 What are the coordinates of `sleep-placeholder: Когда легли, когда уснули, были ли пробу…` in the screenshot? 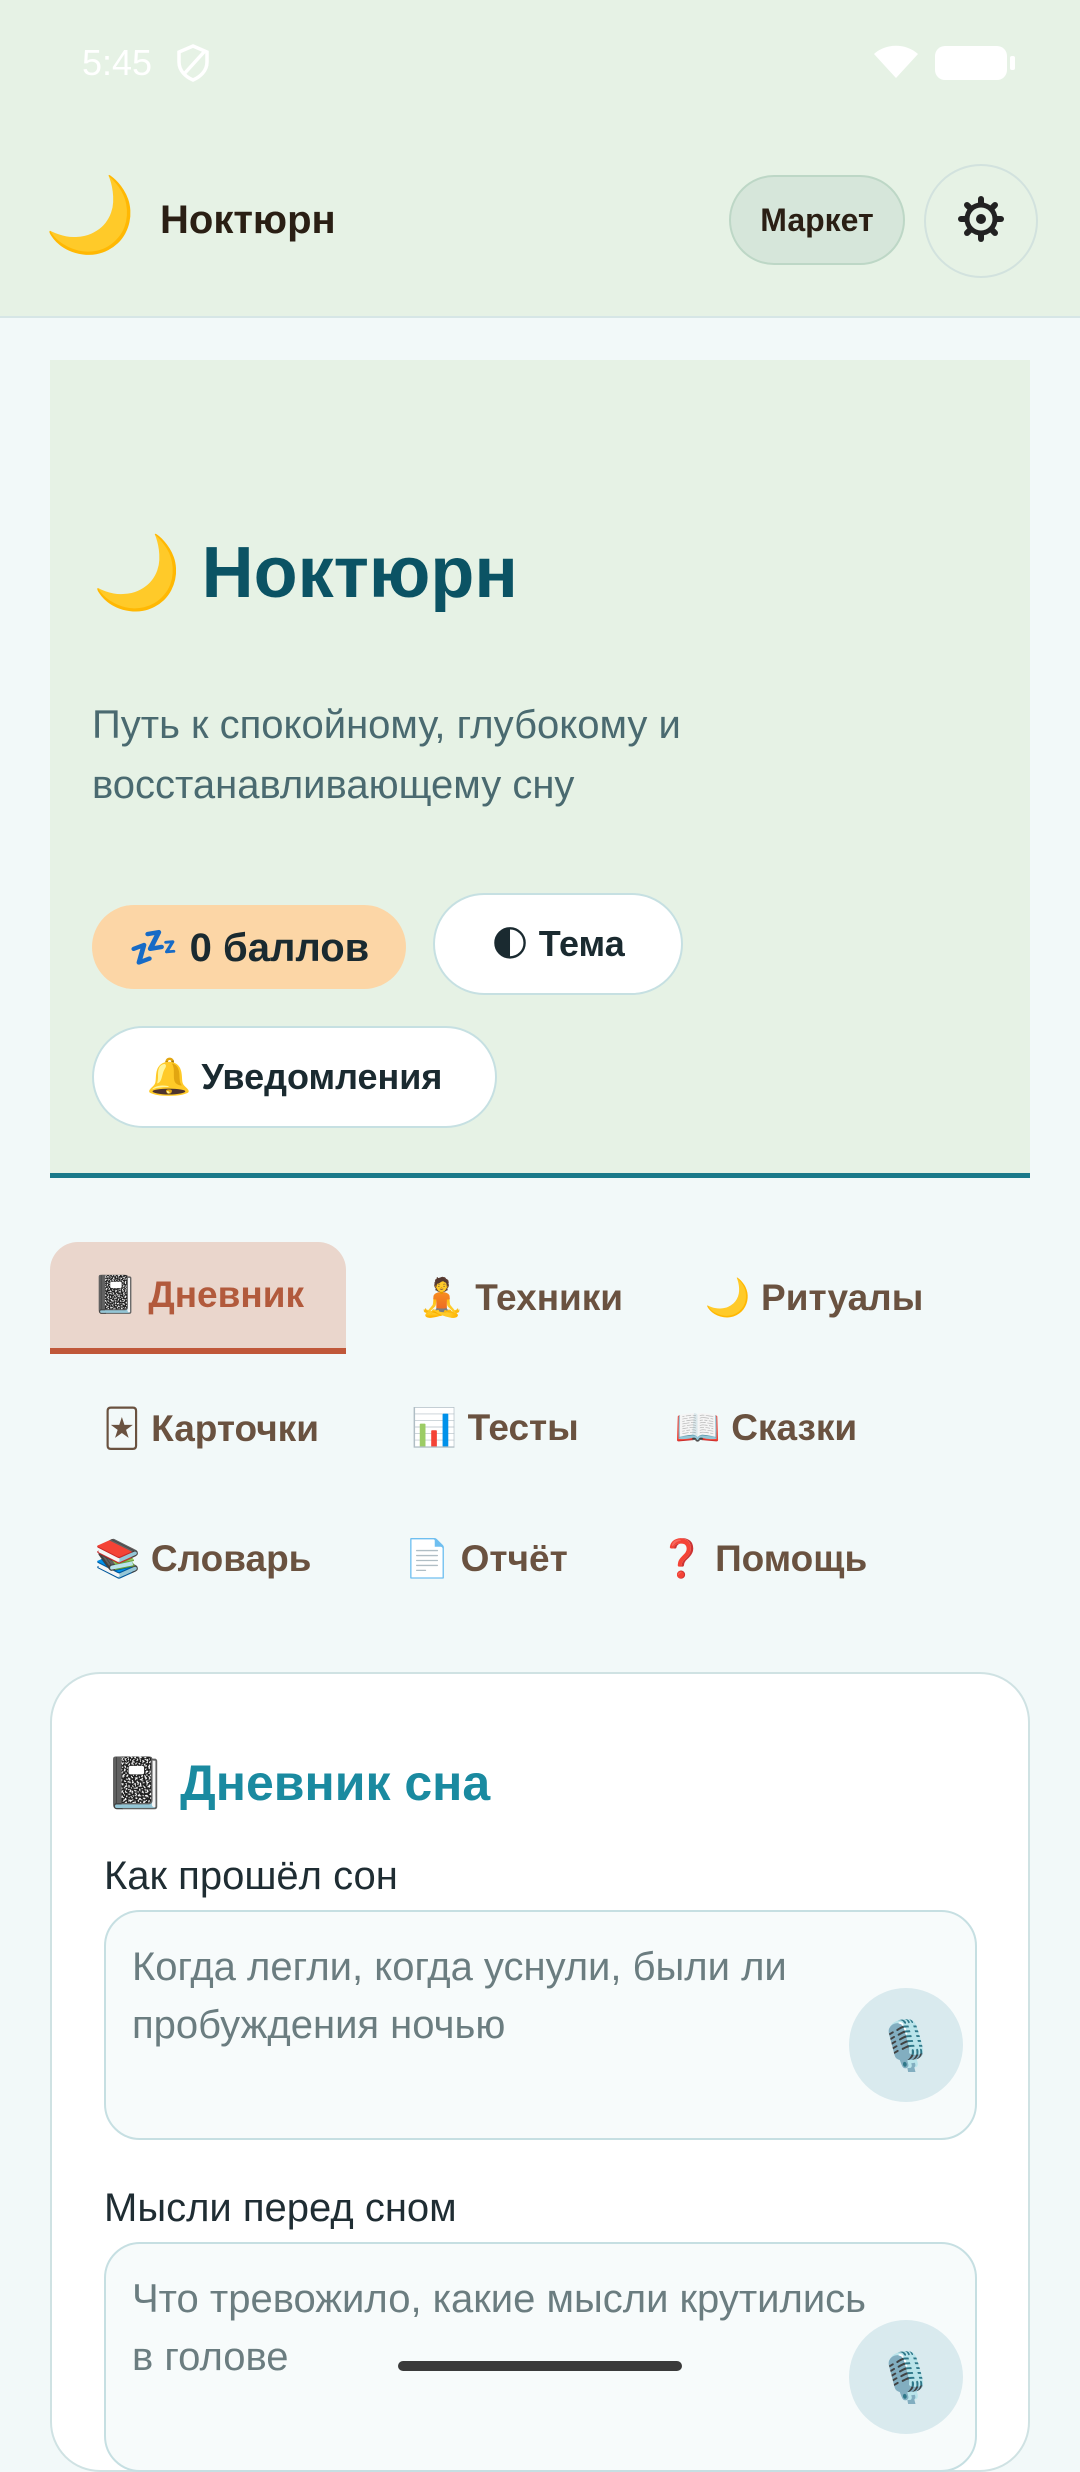 It's located at (459, 1996).